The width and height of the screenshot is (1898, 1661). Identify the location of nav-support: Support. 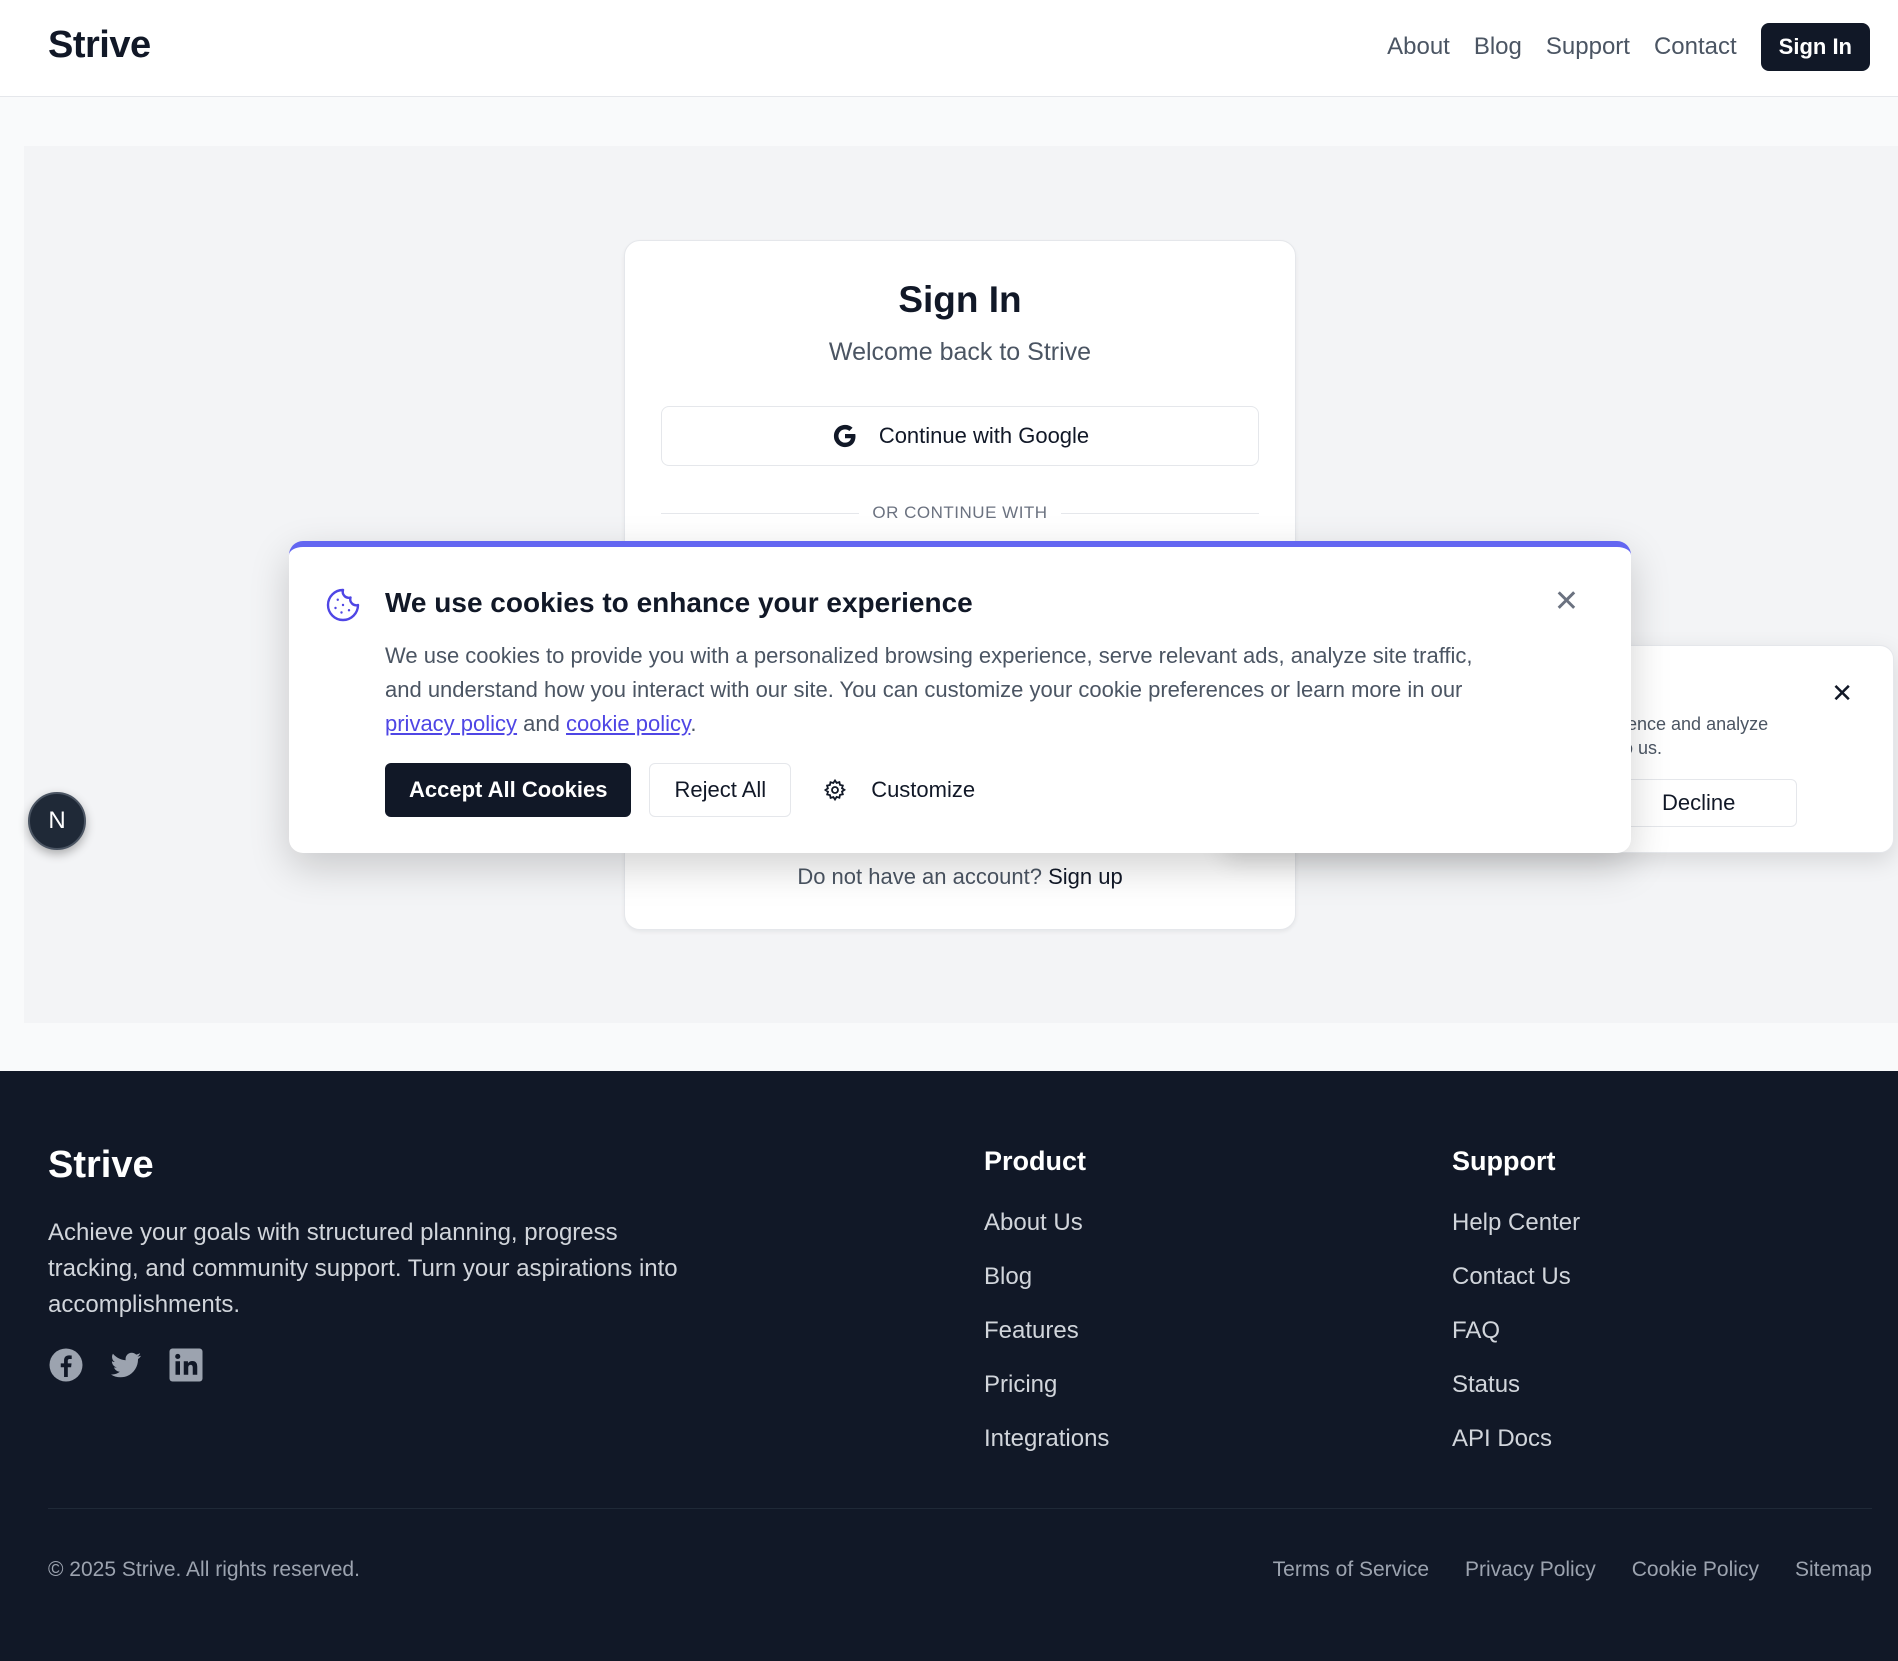
(1588, 47).